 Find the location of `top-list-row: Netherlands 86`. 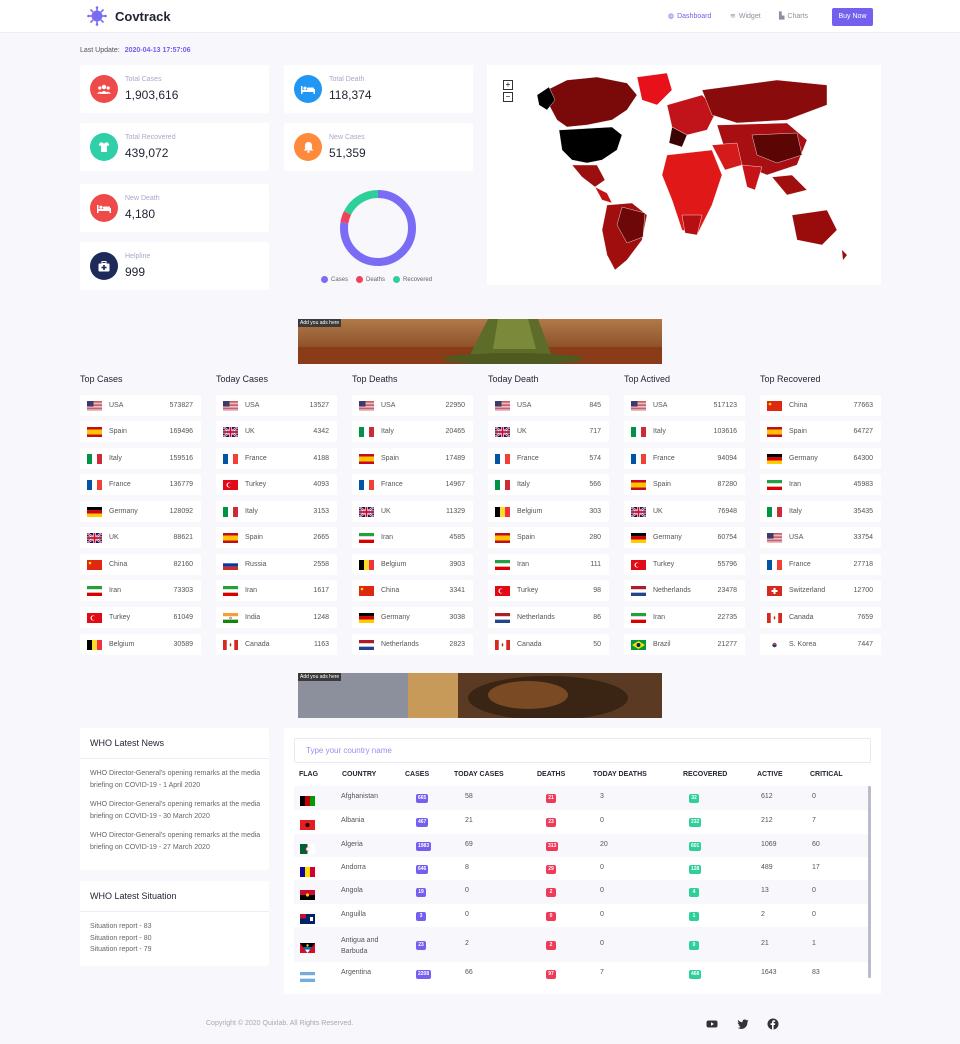

top-list-row: Netherlands 86 is located at coordinates (548, 617).